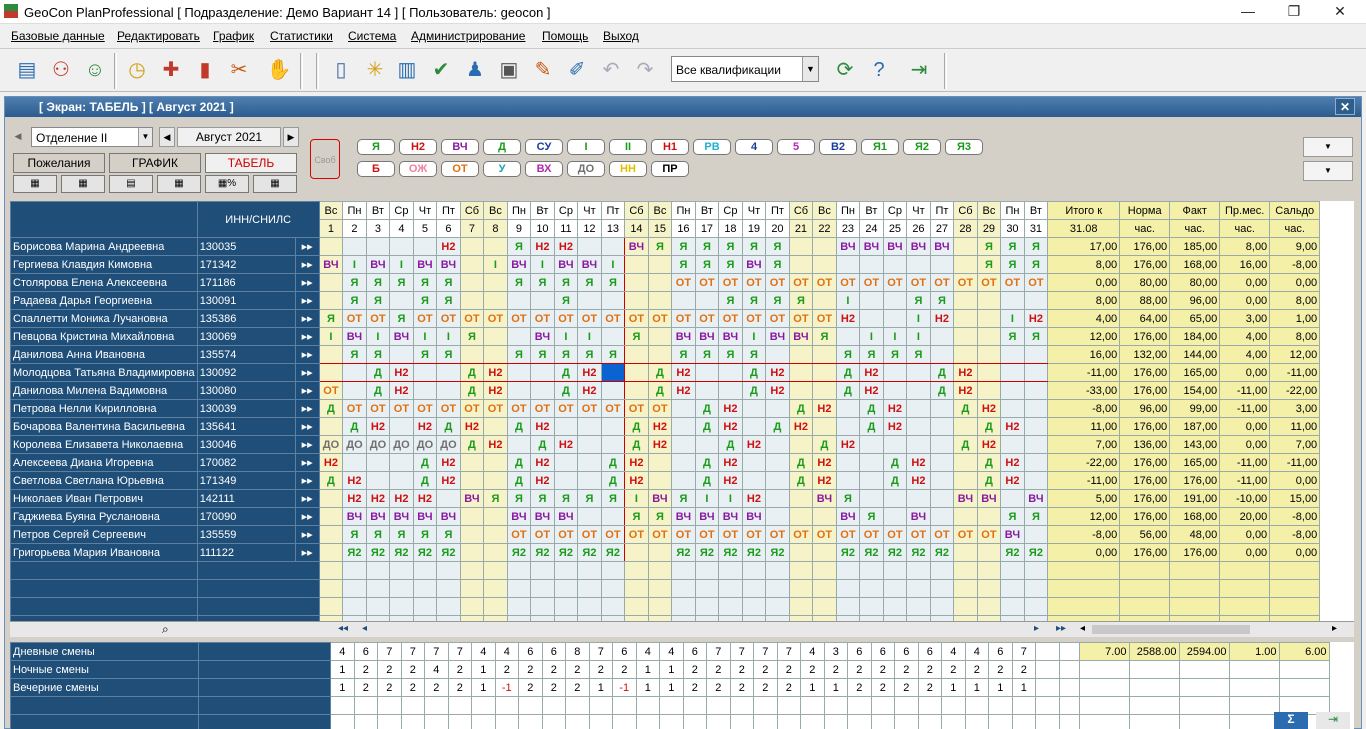  What do you see at coordinates (227, 184) in the screenshot?
I see `percent-icon: ▦%` at bounding box center [227, 184].